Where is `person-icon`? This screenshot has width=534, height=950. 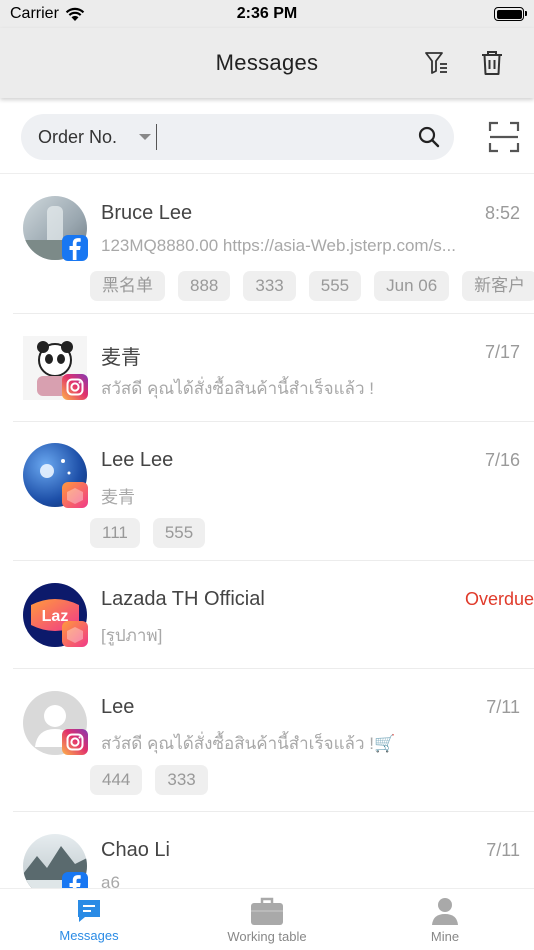
person-icon is located at coordinates (445, 911).